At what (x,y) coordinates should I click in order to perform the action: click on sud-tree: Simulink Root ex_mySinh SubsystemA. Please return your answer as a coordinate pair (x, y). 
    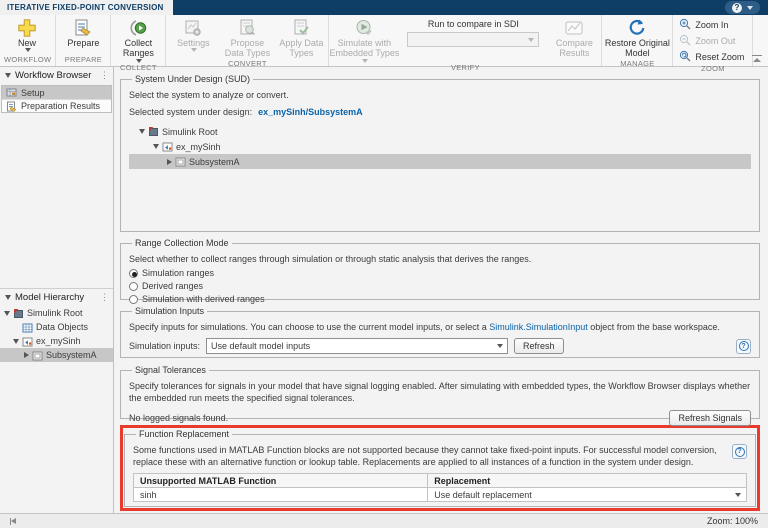
    Looking at the image, I should click on (440, 147).